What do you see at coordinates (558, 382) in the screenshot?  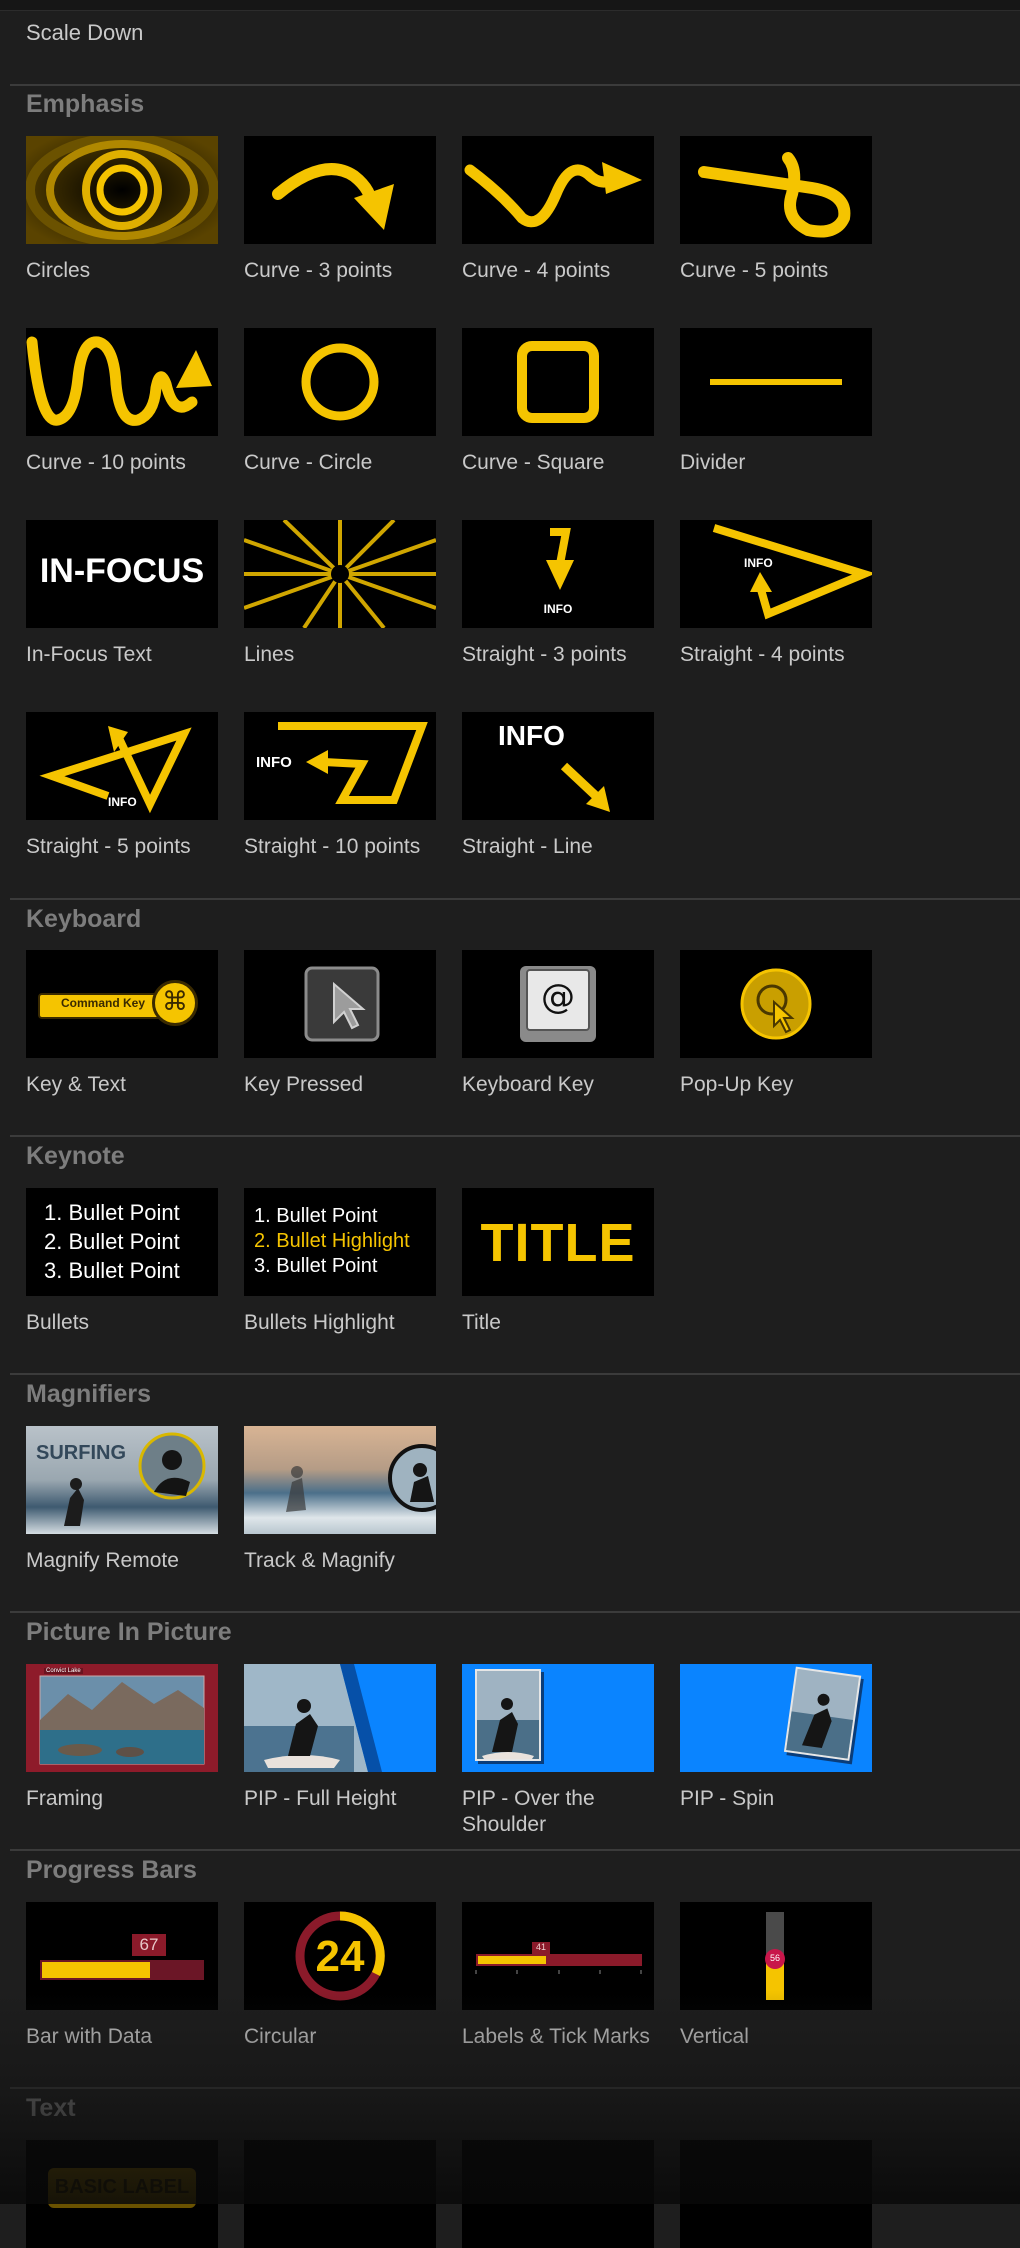 I see `curve-square-thumbnail` at bounding box center [558, 382].